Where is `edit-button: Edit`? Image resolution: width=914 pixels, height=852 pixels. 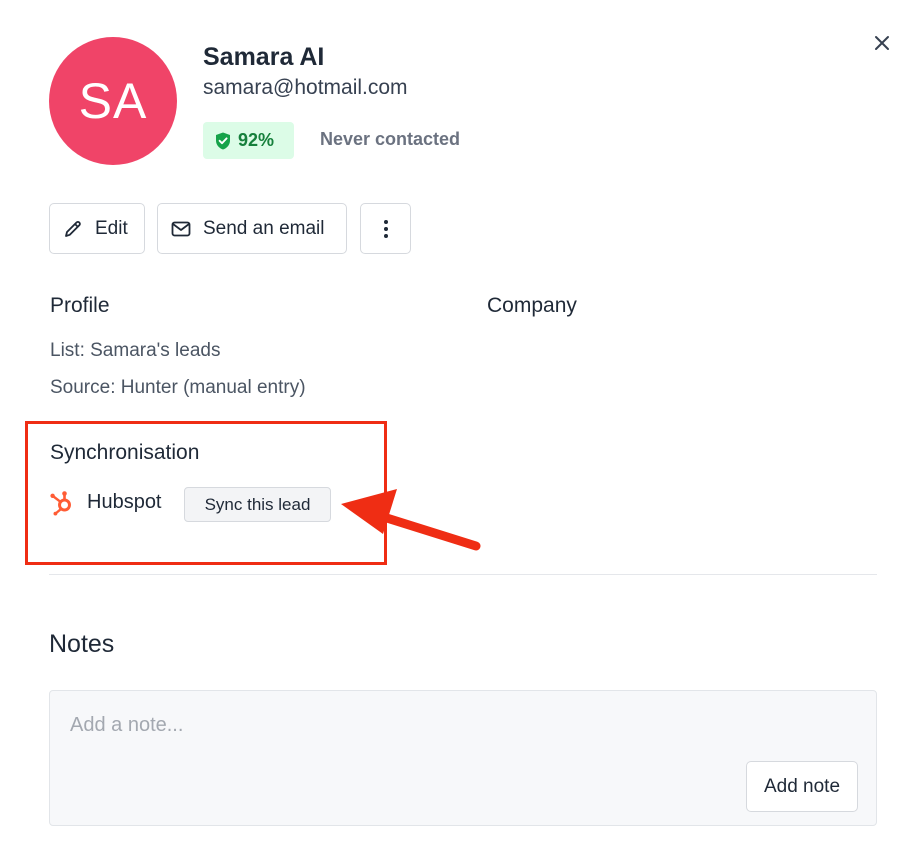
edit-button: Edit is located at coordinates (97, 228).